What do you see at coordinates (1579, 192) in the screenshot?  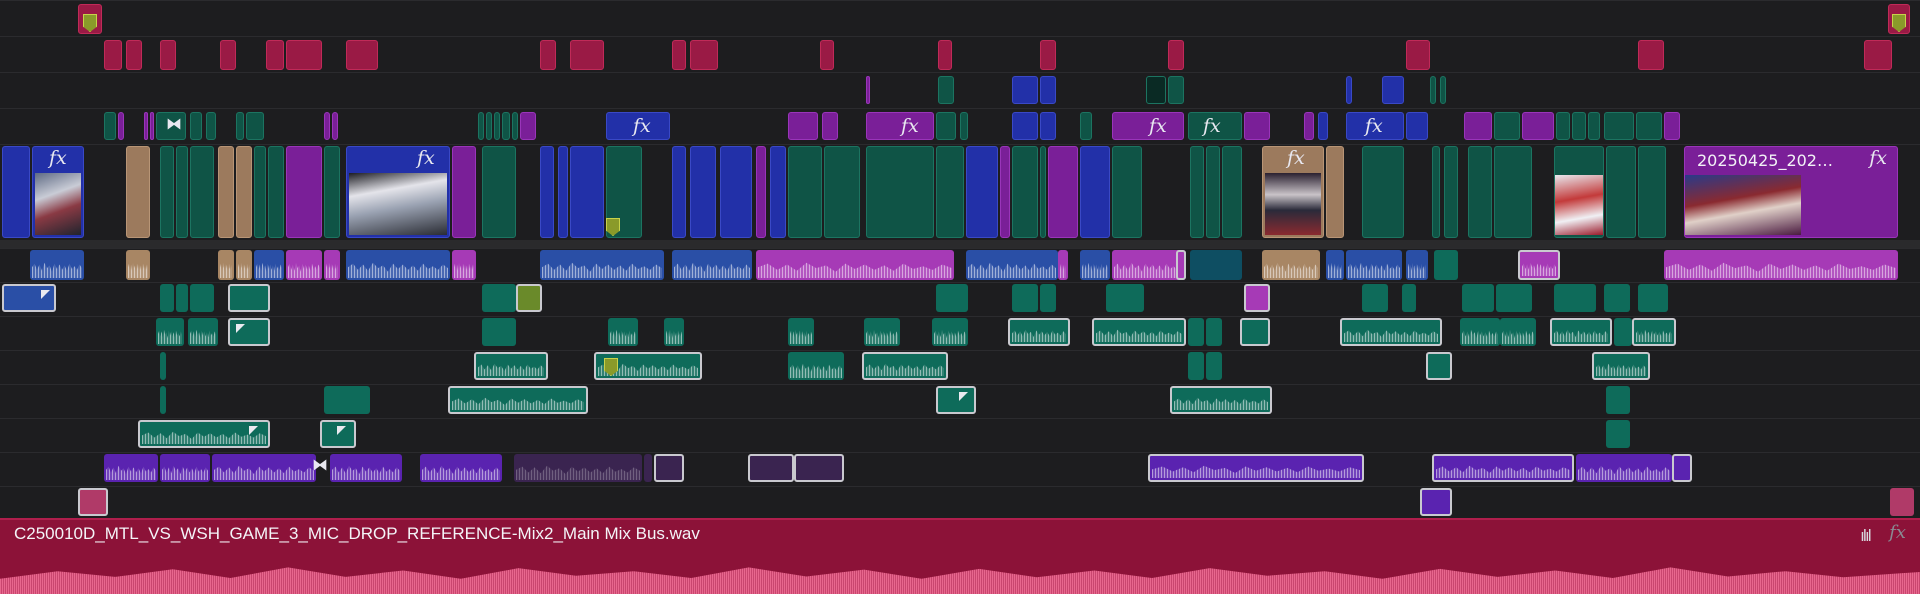 I see `video-clip-with-thumbnail` at bounding box center [1579, 192].